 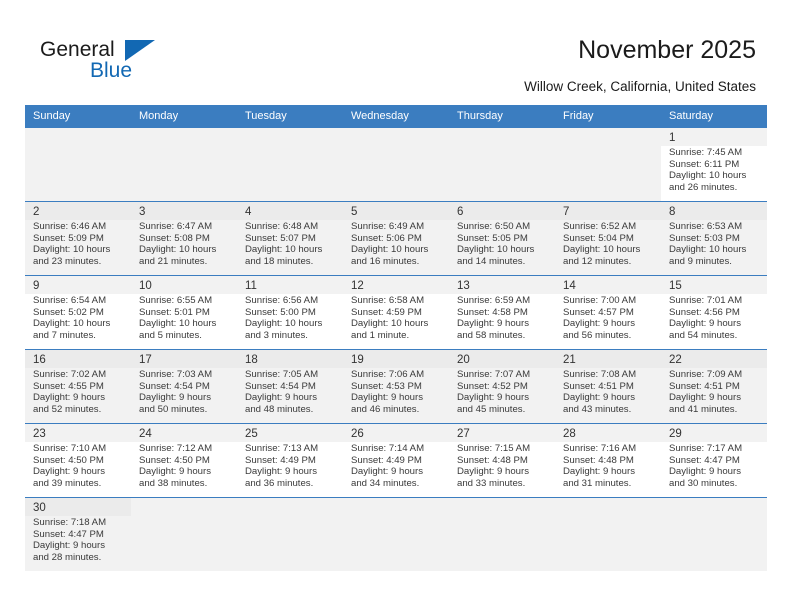 What do you see at coordinates (388, 300) in the screenshot?
I see `sunrise-text: Sunrise: 6:58 AM` at bounding box center [388, 300].